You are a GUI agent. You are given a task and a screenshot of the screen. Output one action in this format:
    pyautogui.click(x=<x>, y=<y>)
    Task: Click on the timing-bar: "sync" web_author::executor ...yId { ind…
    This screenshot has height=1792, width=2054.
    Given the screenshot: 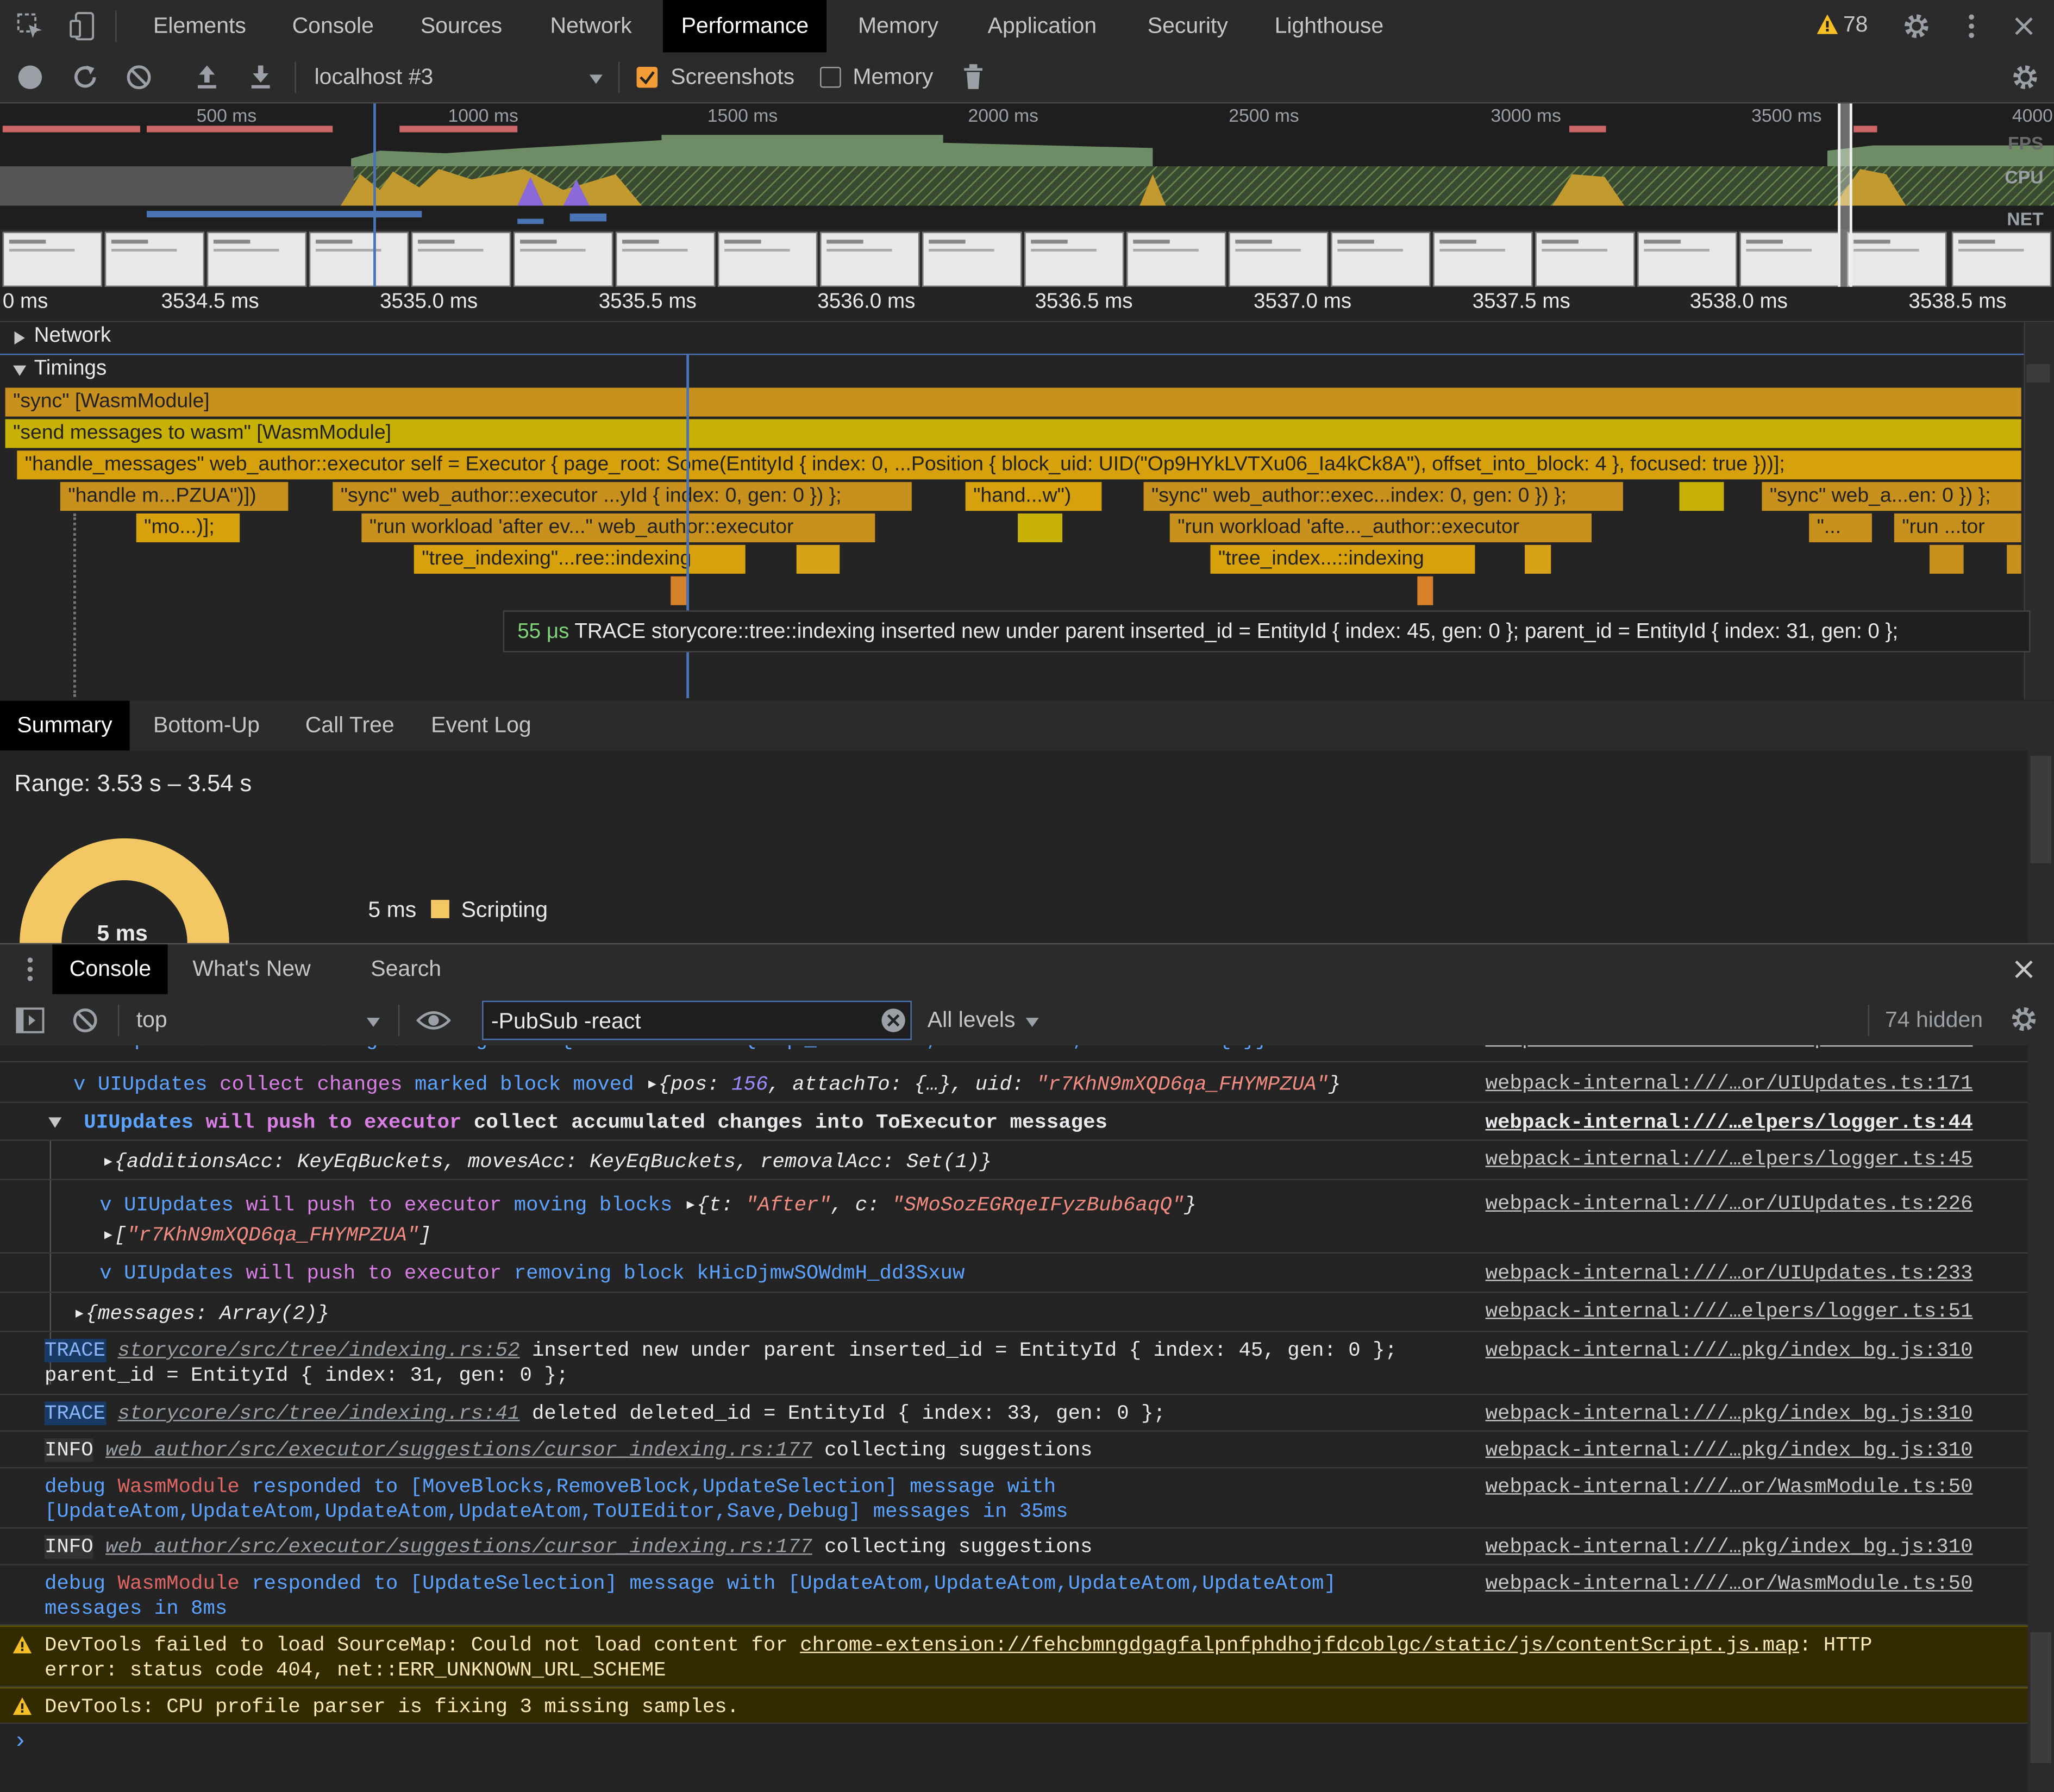 What is the action you would take?
    pyautogui.click(x=622, y=496)
    